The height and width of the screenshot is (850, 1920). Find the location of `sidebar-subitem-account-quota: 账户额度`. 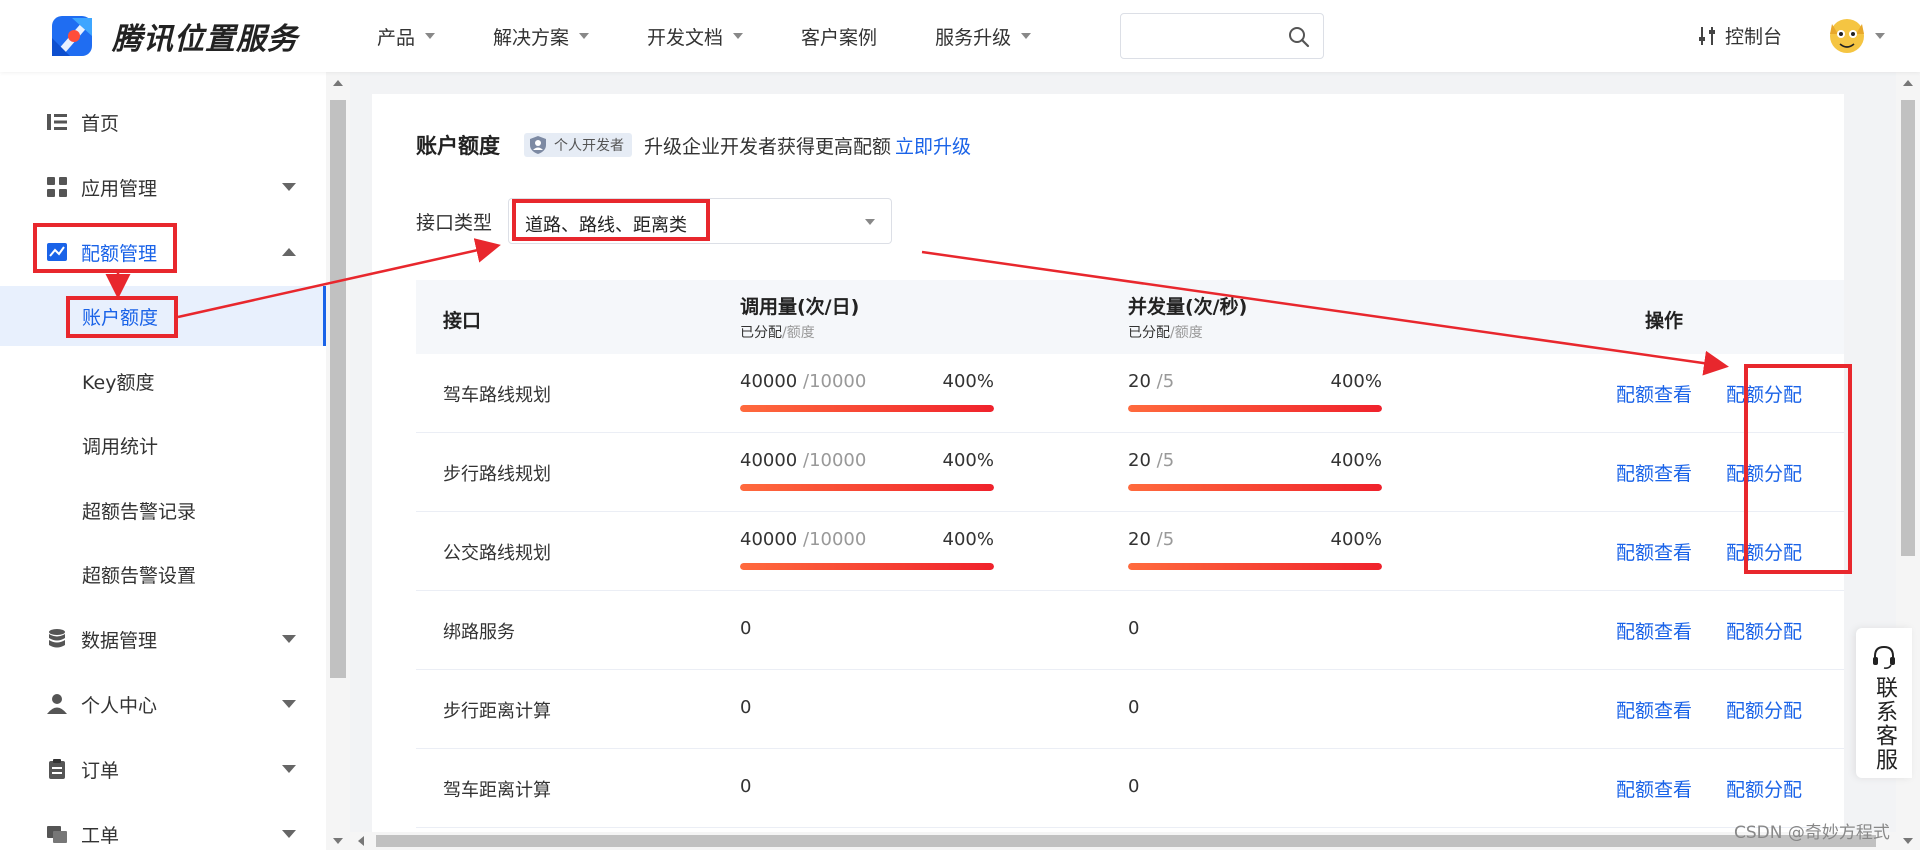

sidebar-subitem-account-quota: 账户额度 is located at coordinates (163, 316).